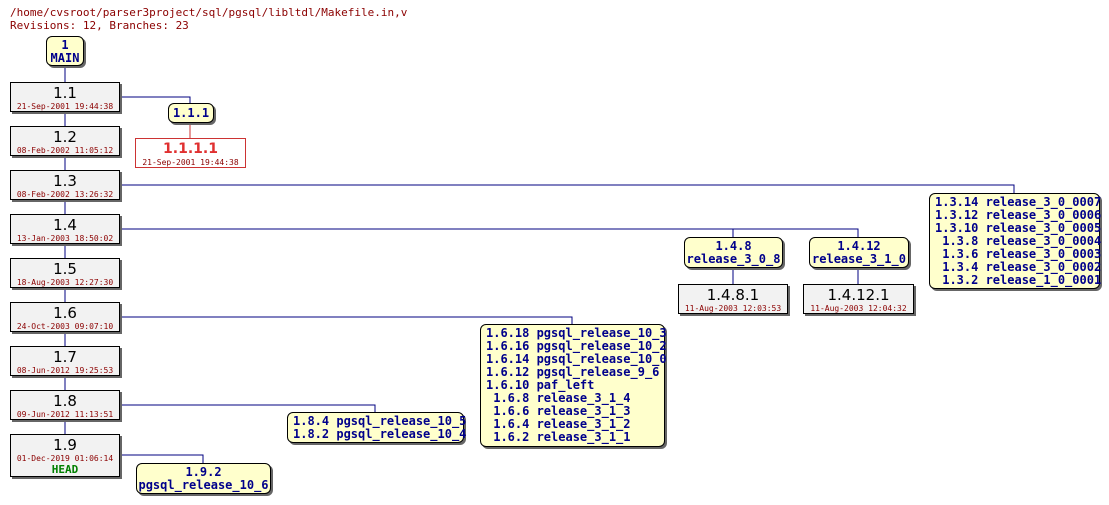 Image resolution: width=1109 pixels, height=505 pixels. Describe the element at coordinates (65, 469) in the screenshot. I see `head-tag: HEAD` at that location.